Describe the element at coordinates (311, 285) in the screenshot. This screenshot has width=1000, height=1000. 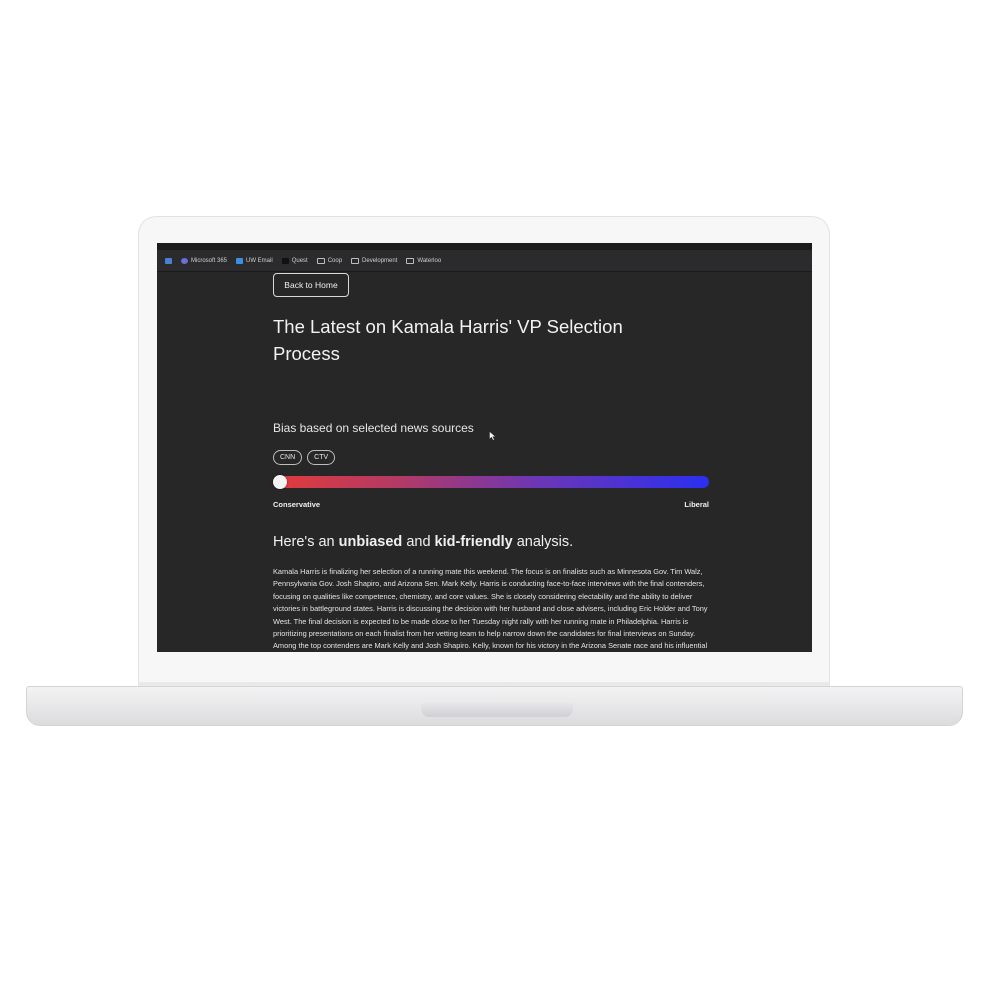
I see `back-to-home-button: Back to Home` at that location.